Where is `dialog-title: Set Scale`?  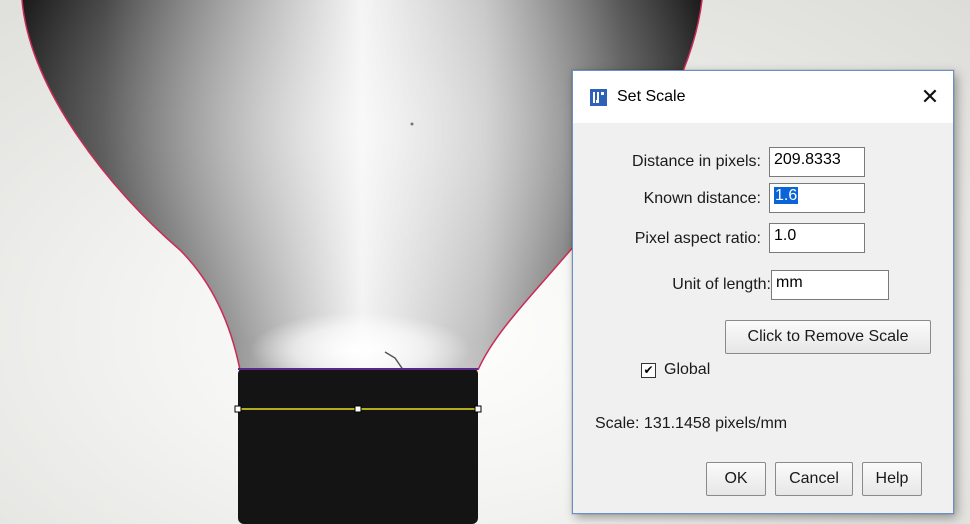
dialog-title: Set Scale is located at coordinates (651, 96).